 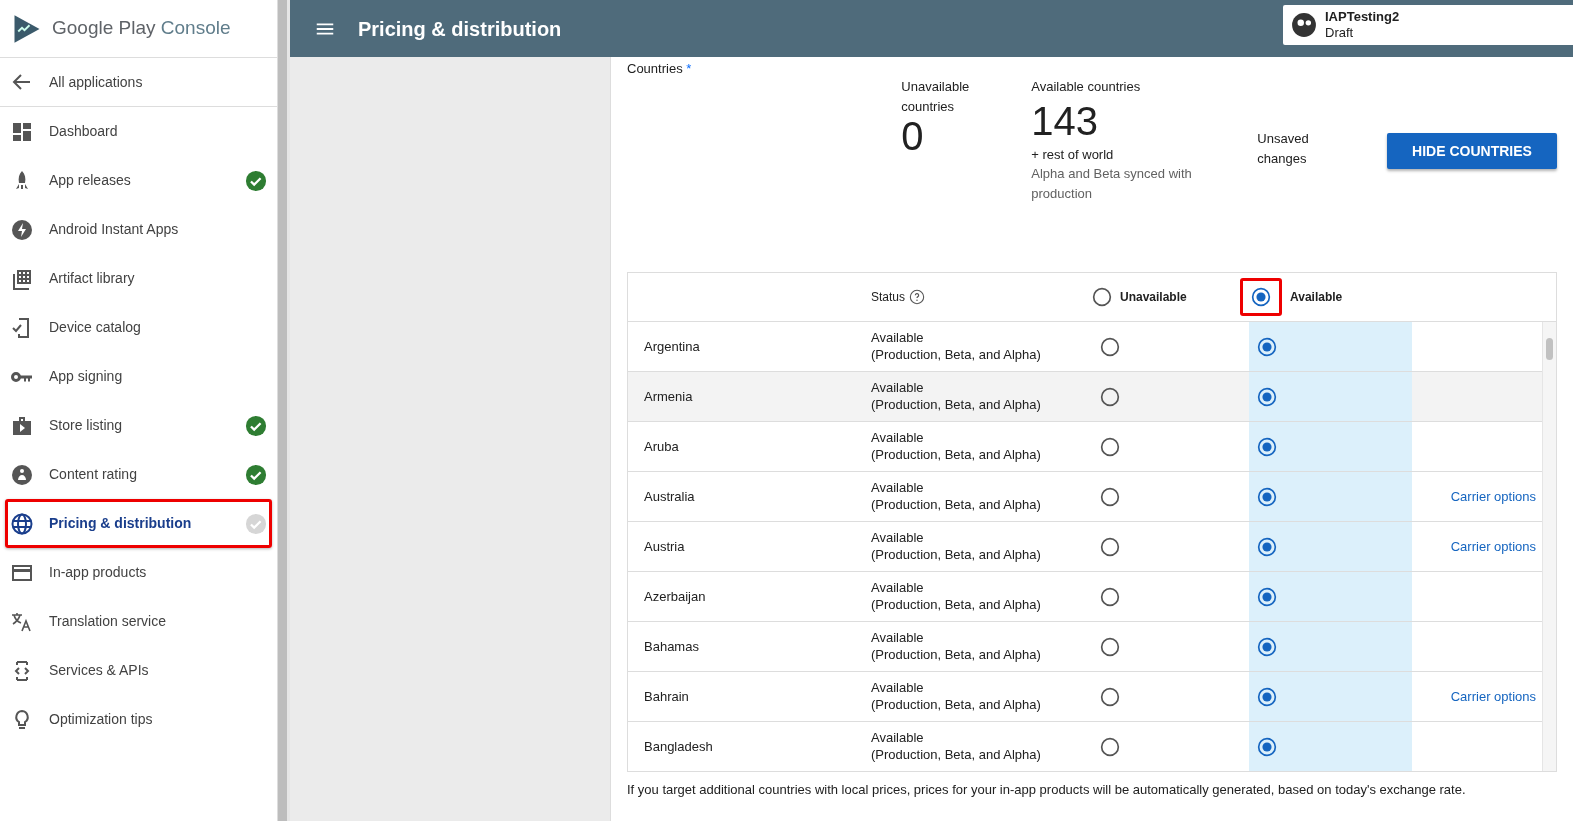 What do you see at coordinates (141, 28) in the screenshot?
I see `brand-name: Google Play Console` at bounding box center [141, 28].